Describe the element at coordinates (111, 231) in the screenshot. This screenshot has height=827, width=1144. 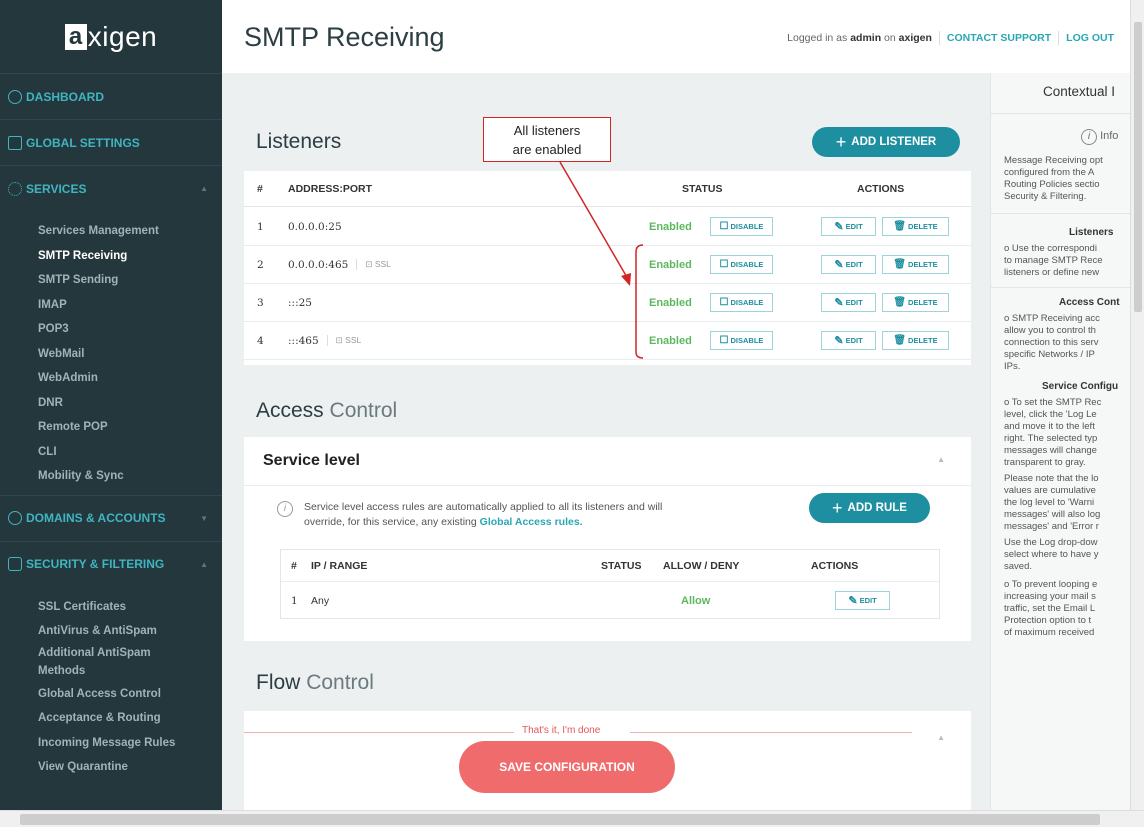
I see `sidebar-item-services-management: Services Management` at that location.